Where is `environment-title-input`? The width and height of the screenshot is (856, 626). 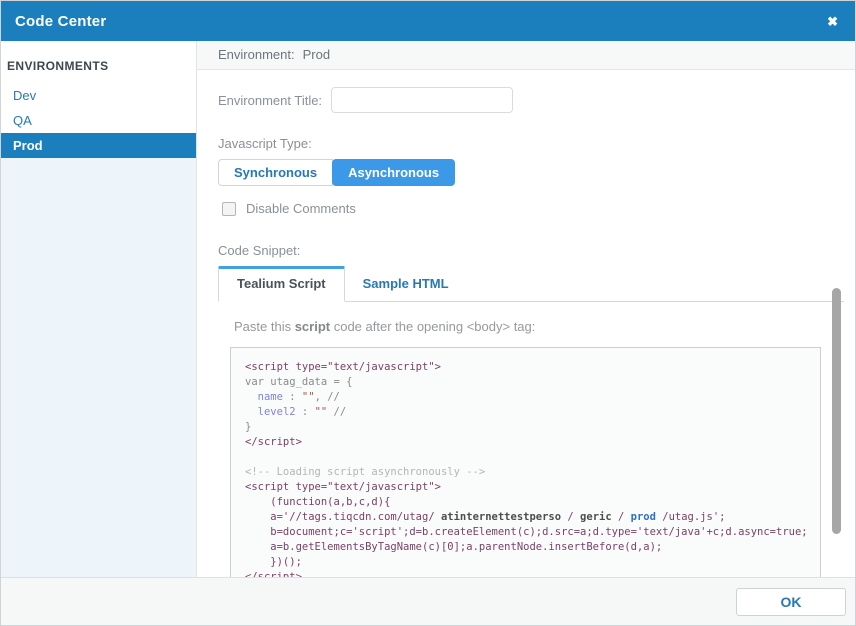
environment-title-input is located at coordinates (422, 100).